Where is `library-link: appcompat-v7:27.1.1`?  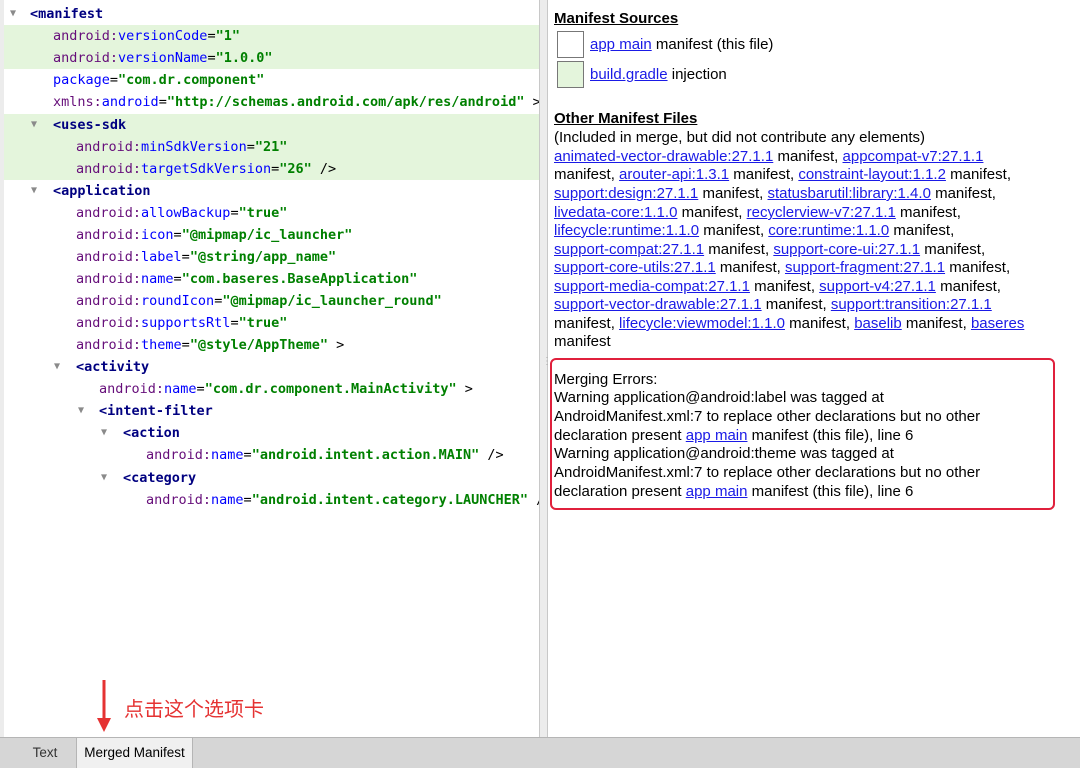
library-link: appcompat-v7:27.1.1 is located at coordinates (913, 156).